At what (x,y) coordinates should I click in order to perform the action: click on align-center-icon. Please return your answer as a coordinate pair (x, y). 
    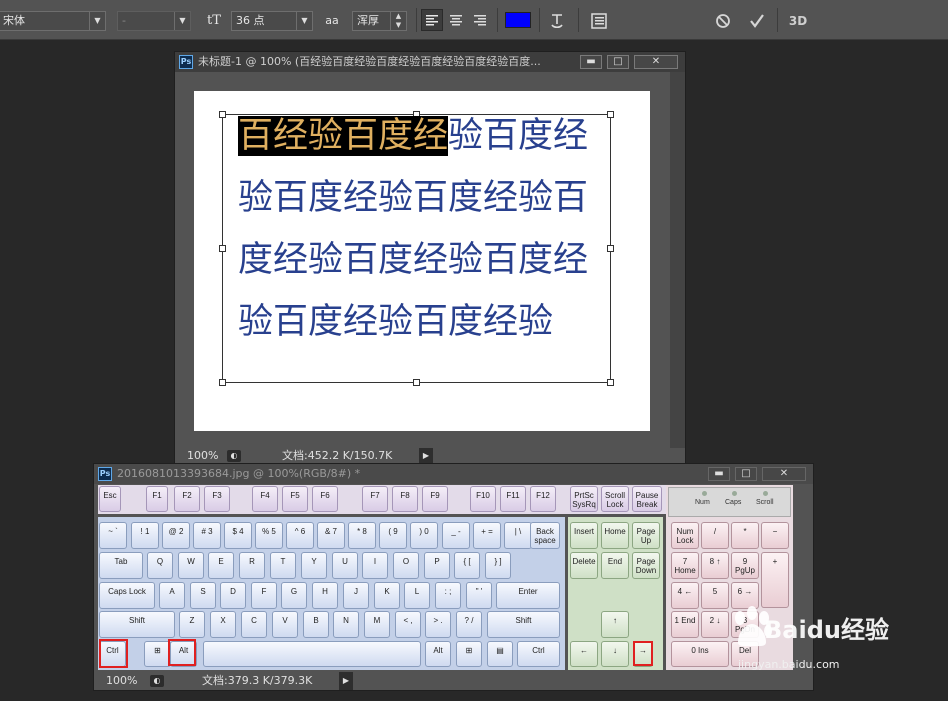
    Looking at the image, I should click on (456, 21).